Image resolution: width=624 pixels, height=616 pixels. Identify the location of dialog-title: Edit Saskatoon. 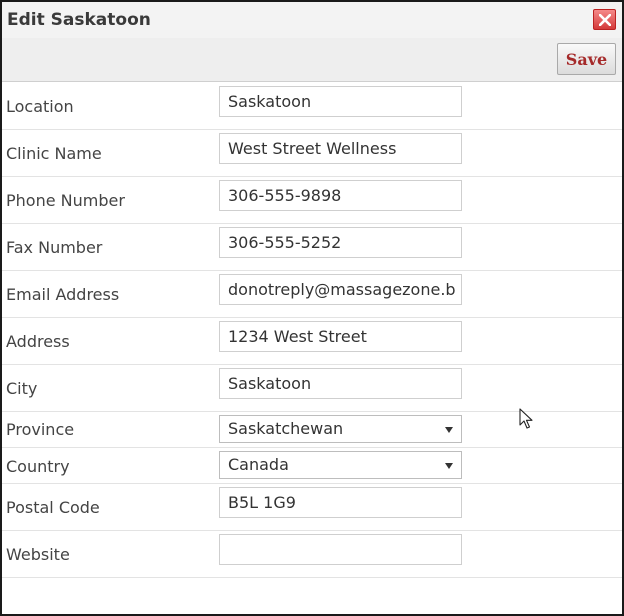
(79, 20).